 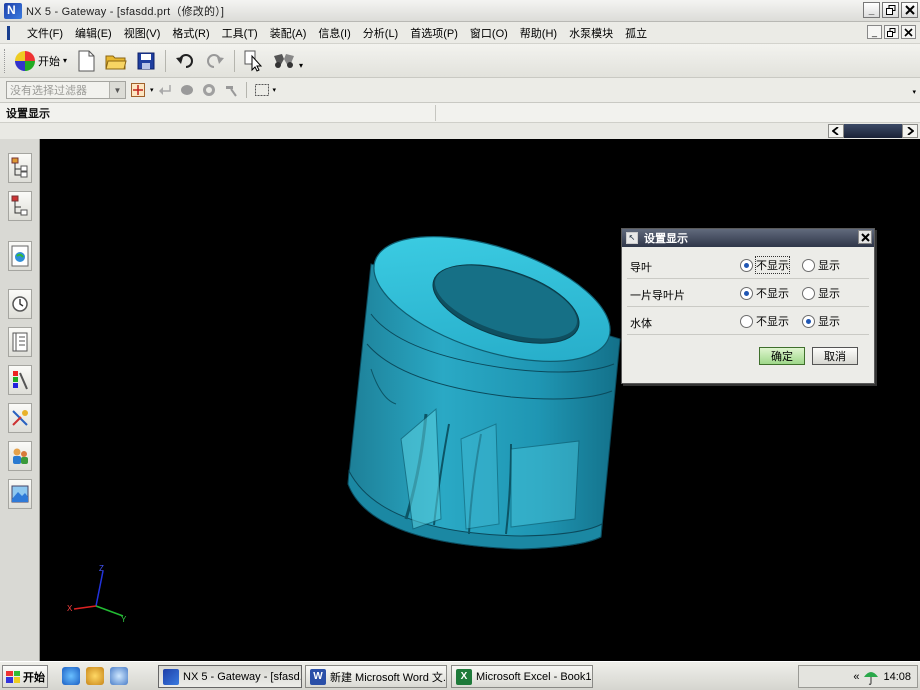 I want to click on dialog-close-button, so click(x=865, y=237).